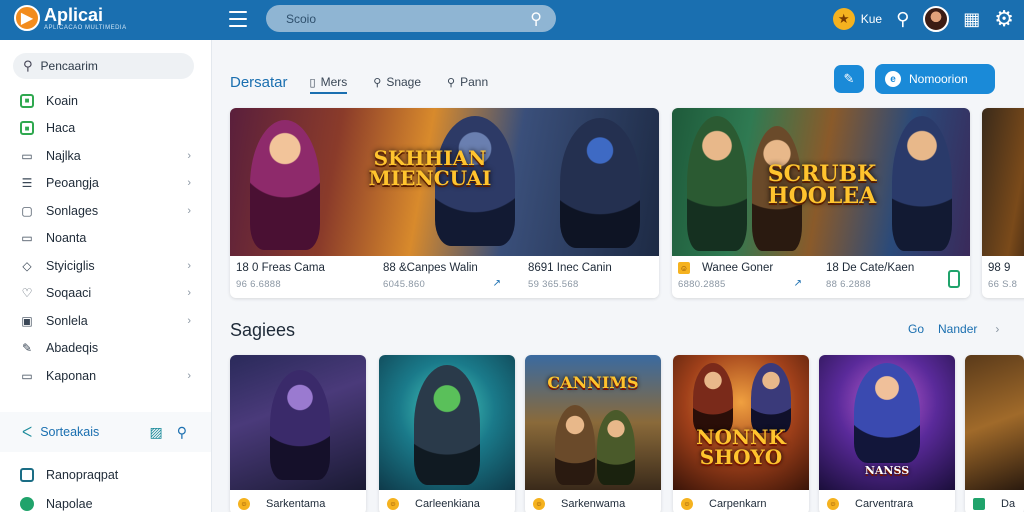 The image size is (1024, 512). I want to click on tab-dersatar: Dersatar, so click(259, 82).